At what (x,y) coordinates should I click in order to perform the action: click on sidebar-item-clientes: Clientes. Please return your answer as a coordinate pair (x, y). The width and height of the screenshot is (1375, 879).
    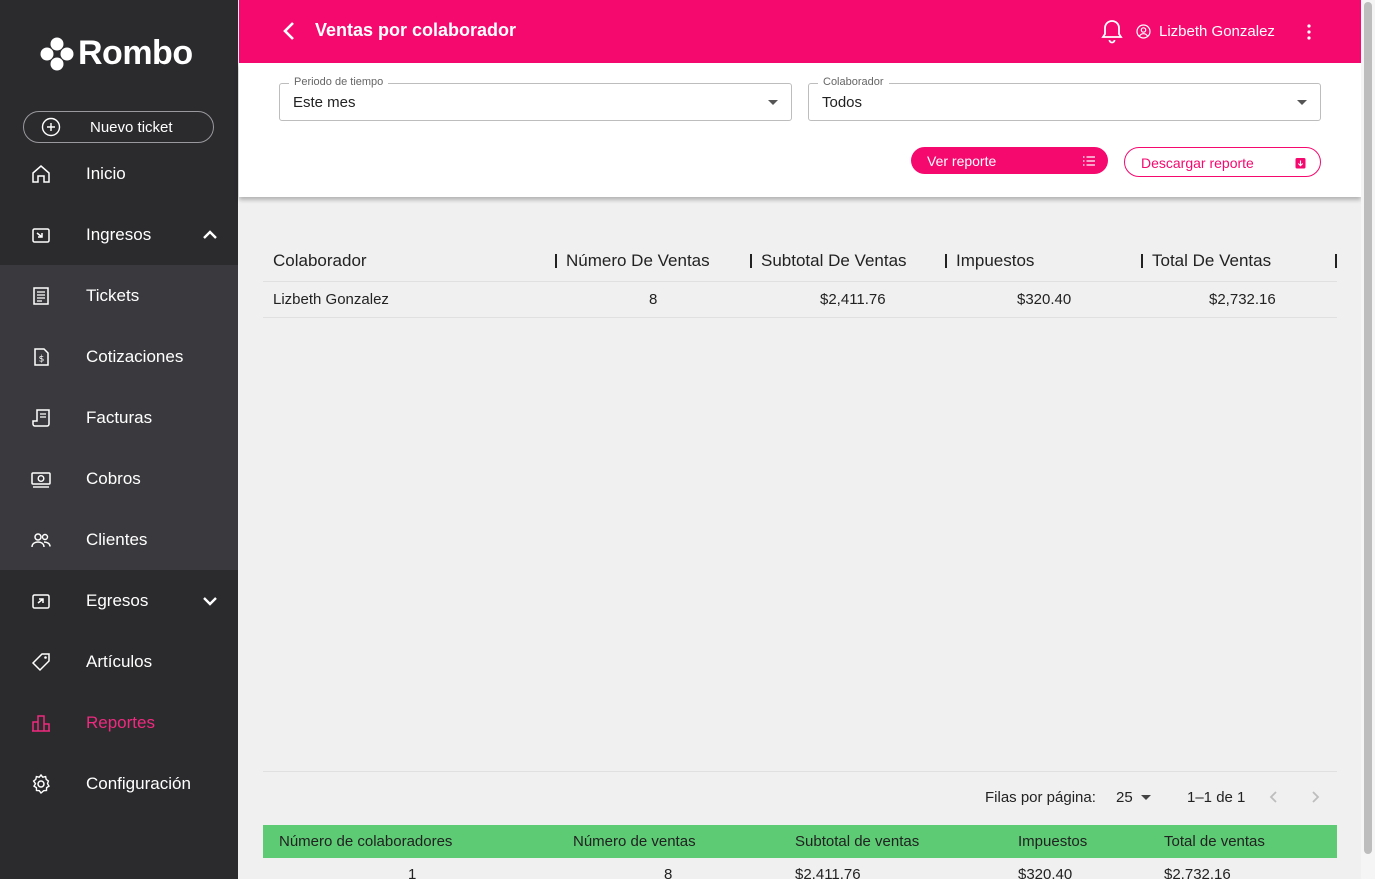
    Looking at the image, I should click on (119, 539).